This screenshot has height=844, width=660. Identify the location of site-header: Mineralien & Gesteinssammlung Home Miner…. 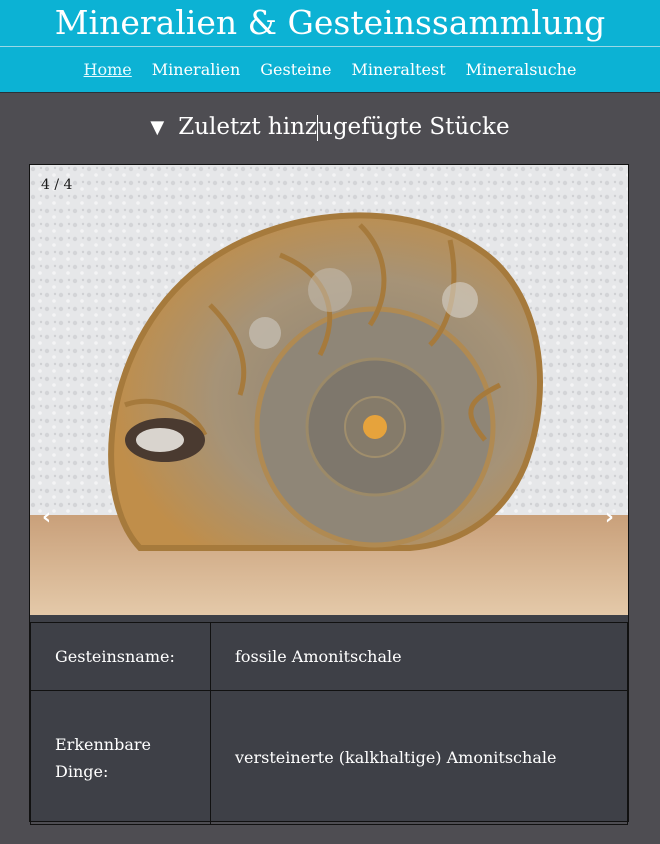
(330, 46).